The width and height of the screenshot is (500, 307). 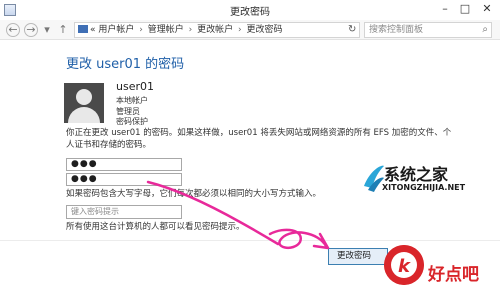 I want to click on watermark-site1-domain: XITONGZHIJIA.NET, so click(x=424, y=187).